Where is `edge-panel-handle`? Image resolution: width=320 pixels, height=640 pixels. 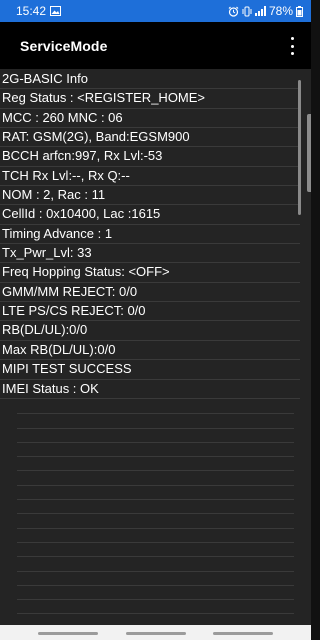
edge-panel-handle is located at coordinates (309, 153).